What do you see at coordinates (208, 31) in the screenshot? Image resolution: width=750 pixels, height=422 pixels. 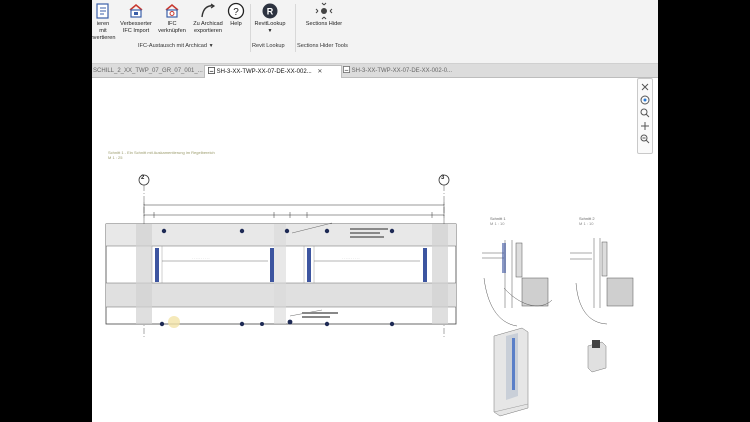 I see `ribbon-label: exportieren` at bounding box center [208, 31].